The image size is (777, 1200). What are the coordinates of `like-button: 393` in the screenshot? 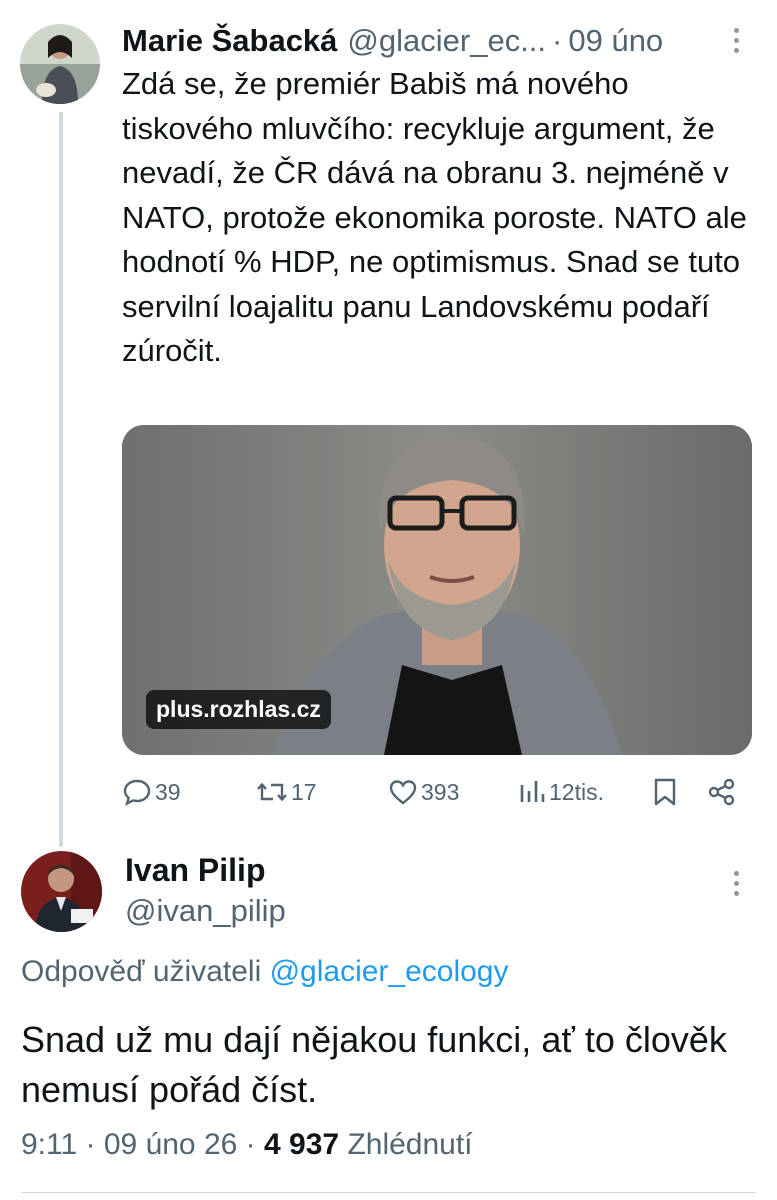 It's located at (423, 792).